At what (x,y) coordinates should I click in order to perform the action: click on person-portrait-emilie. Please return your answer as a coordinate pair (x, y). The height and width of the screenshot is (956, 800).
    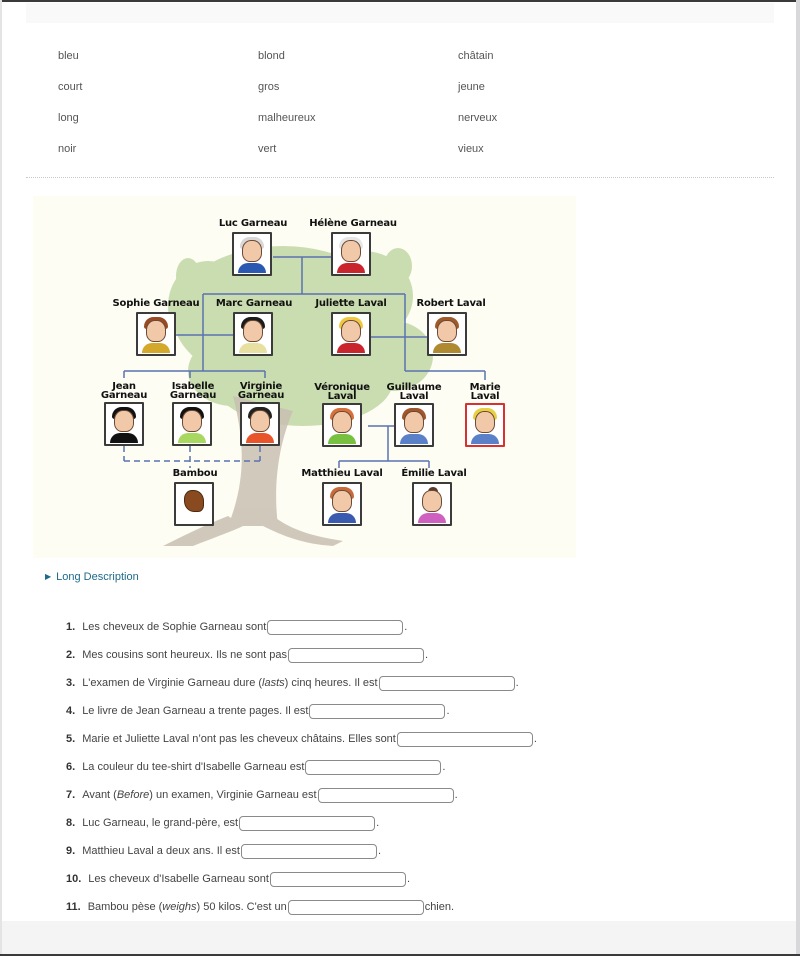
    Looking at the image, I should click on (432, 504).